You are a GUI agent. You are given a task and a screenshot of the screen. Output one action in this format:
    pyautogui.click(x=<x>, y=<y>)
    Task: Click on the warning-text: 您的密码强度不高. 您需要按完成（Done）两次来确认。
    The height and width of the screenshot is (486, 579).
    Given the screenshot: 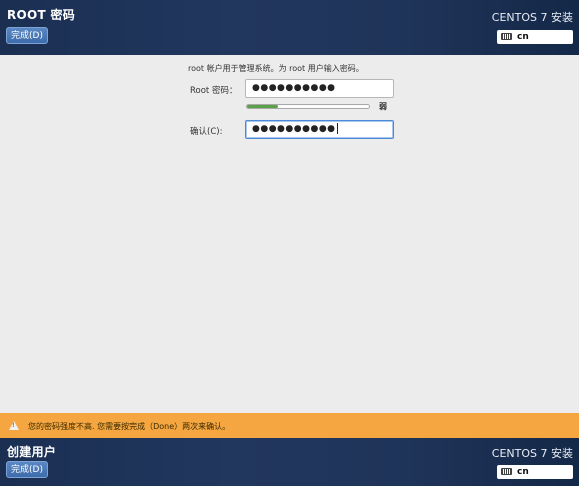 What is the action you would take?
    pyautogui.click(x=129, y=426)
    